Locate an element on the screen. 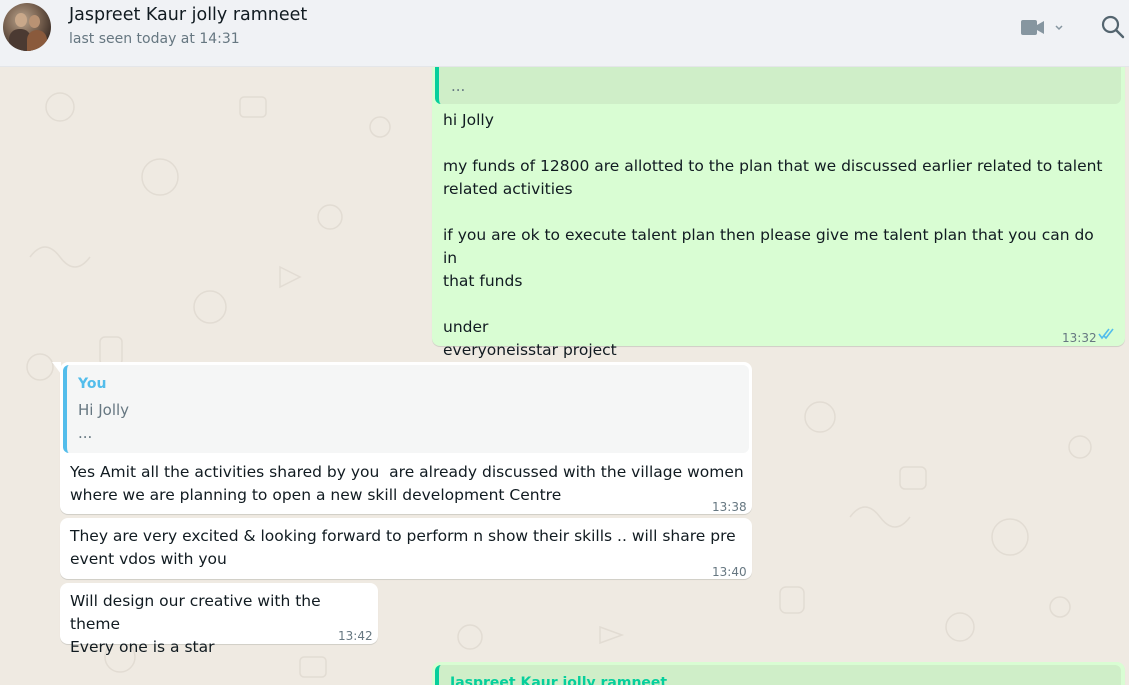  video-call-icon is located at coordinates (1042, 27).